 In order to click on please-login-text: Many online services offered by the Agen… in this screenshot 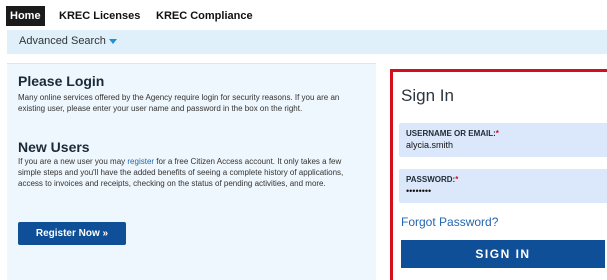, I will do `click(179, 103)`.